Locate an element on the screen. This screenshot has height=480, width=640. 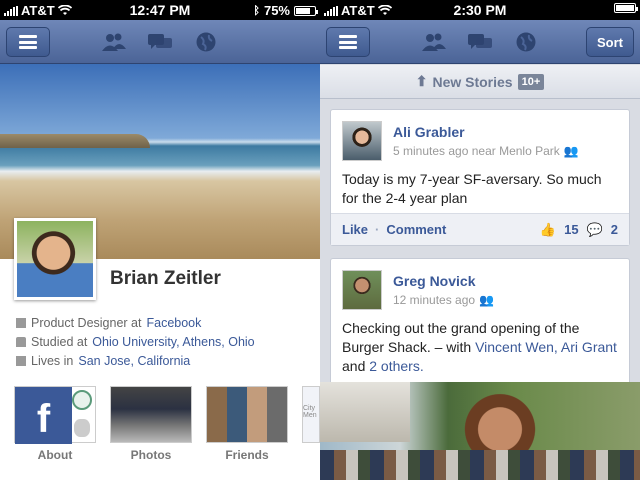
like-button: Like is located at coordinates (355, 229).